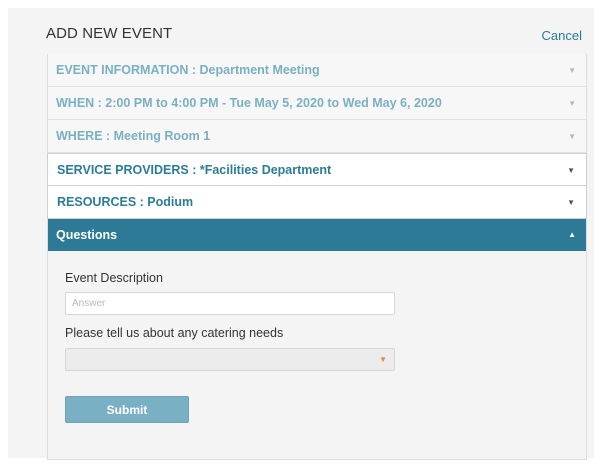 Image resolution: width=602 pixels, height=466 pixels. What do you see at coordinates (562, 35) in the screenshot?
I see `cancel-link: Cancel` at bounding box center [562, 35].